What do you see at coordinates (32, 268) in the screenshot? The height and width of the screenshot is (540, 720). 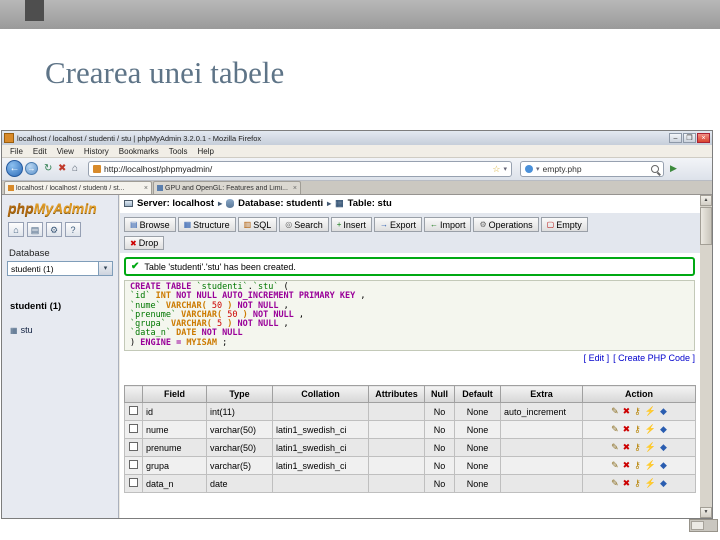 I see `database-select-value: studenti (1)` at bounding box center [32, 268].